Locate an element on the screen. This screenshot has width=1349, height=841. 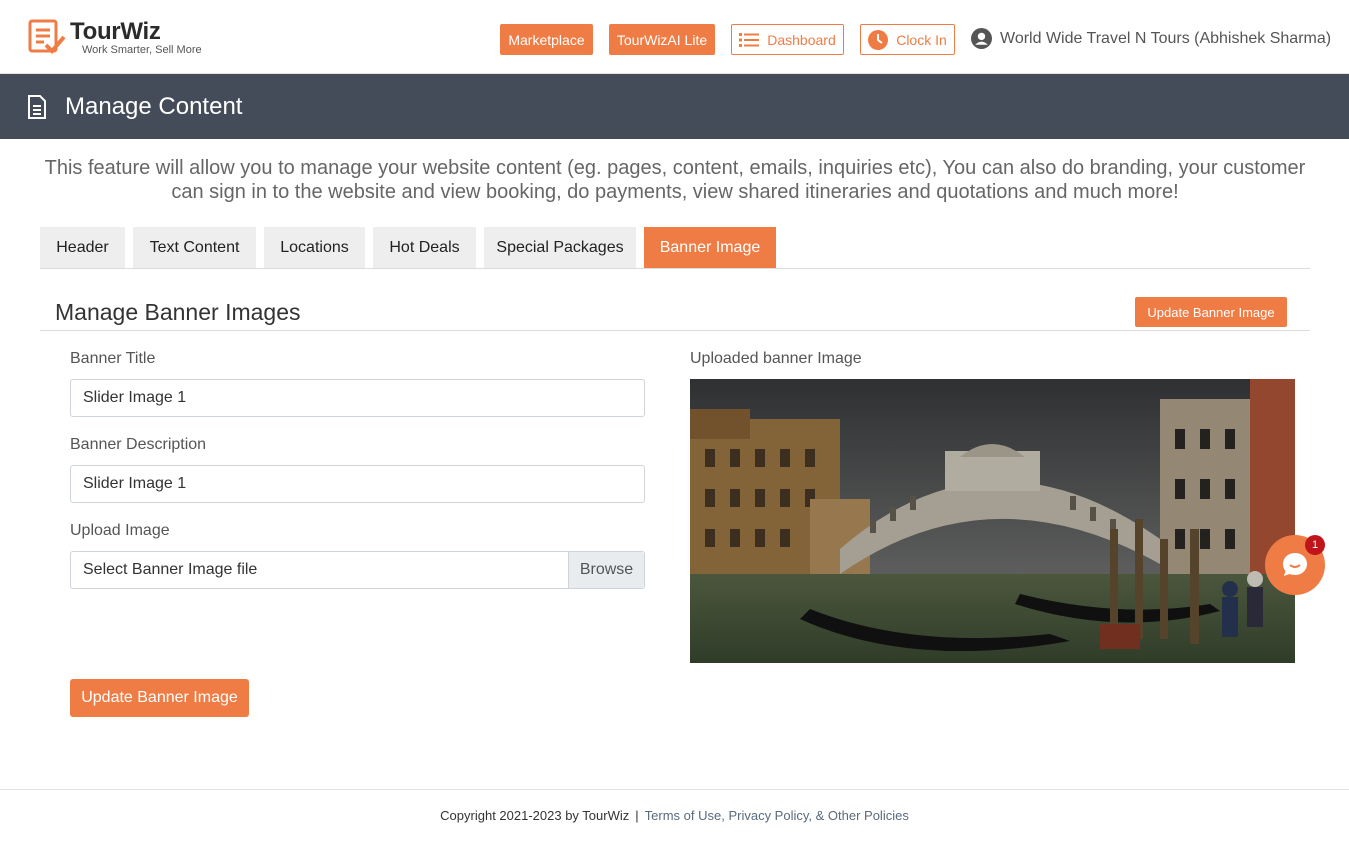
marketplace-button: Marketplace is located at coordinates (546, 39).